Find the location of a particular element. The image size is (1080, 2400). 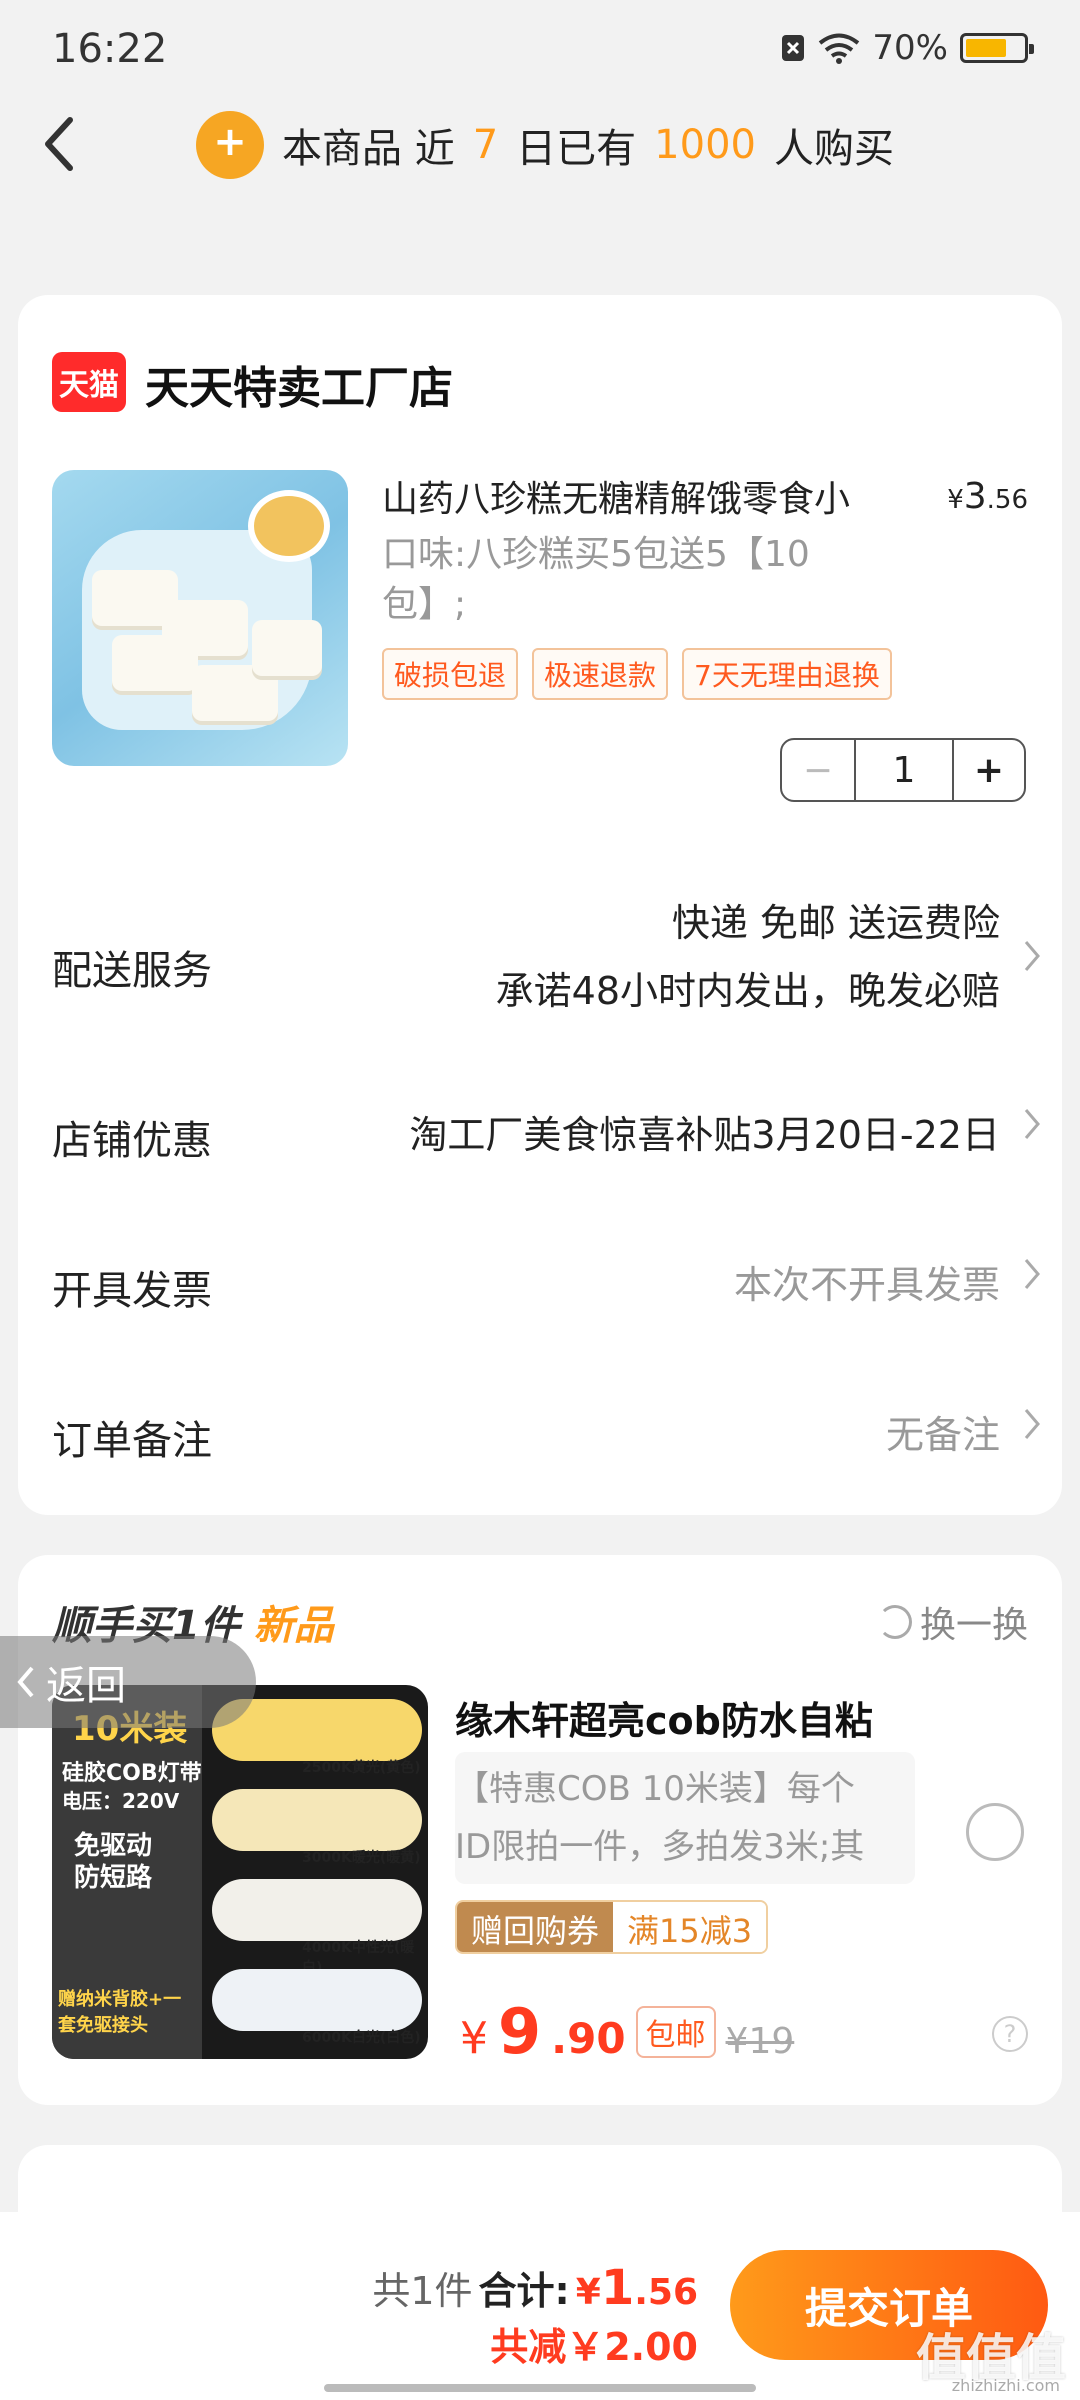

total-label: 合计: is located at coordinates (524, 2291).